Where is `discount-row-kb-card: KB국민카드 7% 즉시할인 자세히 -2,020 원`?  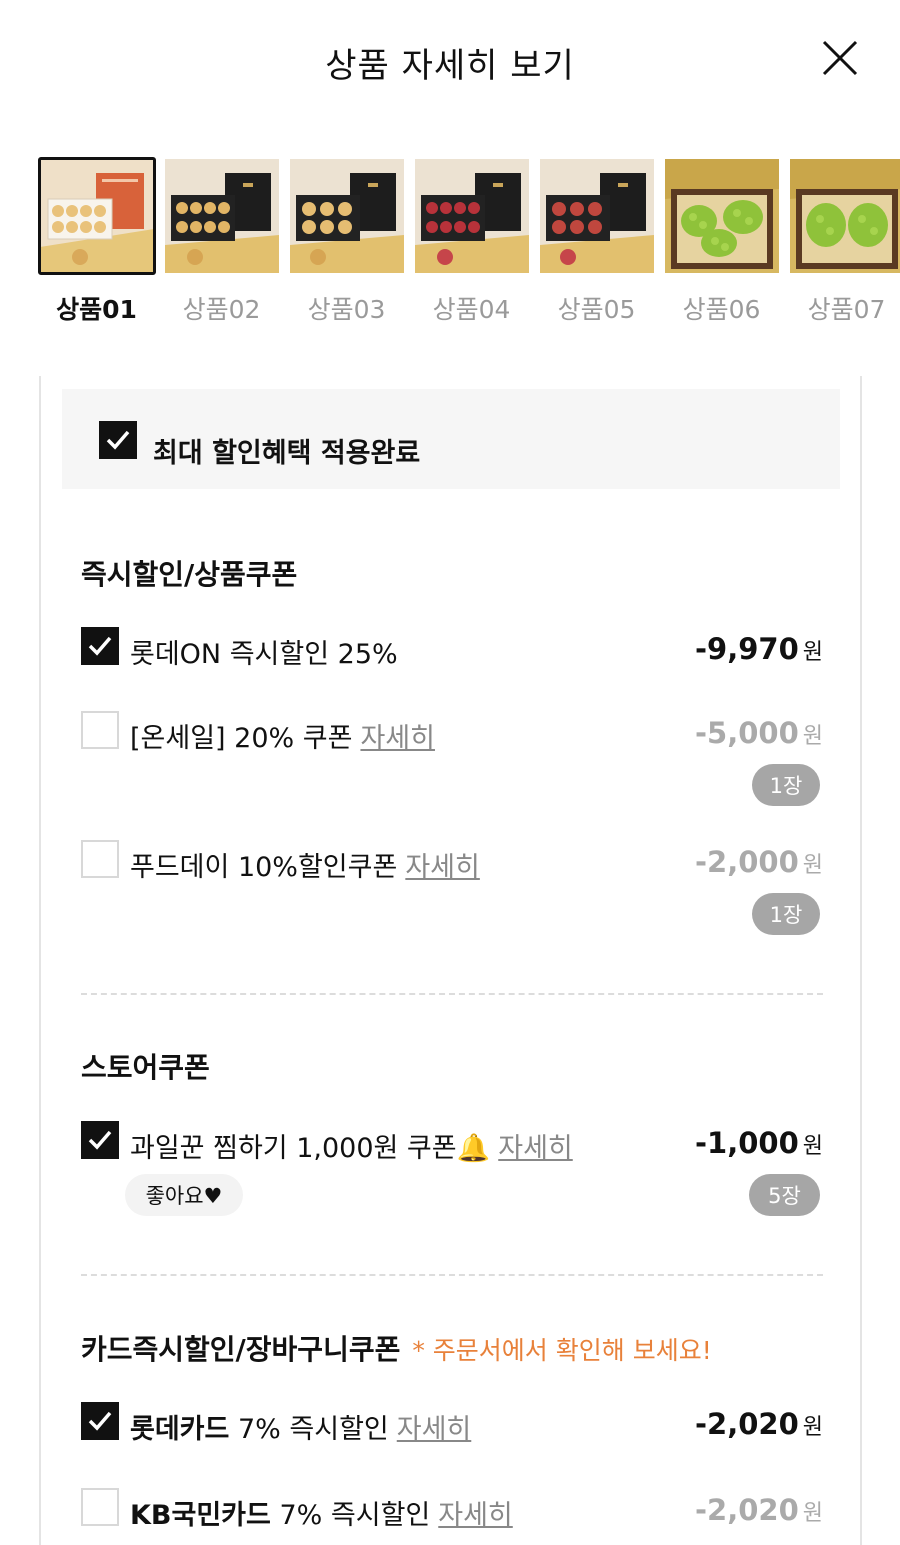 discount-row-kb-card: KB국민카드 7% 즉시할인 자세히 -2,020 원 is located at coordinates (452, 1509).